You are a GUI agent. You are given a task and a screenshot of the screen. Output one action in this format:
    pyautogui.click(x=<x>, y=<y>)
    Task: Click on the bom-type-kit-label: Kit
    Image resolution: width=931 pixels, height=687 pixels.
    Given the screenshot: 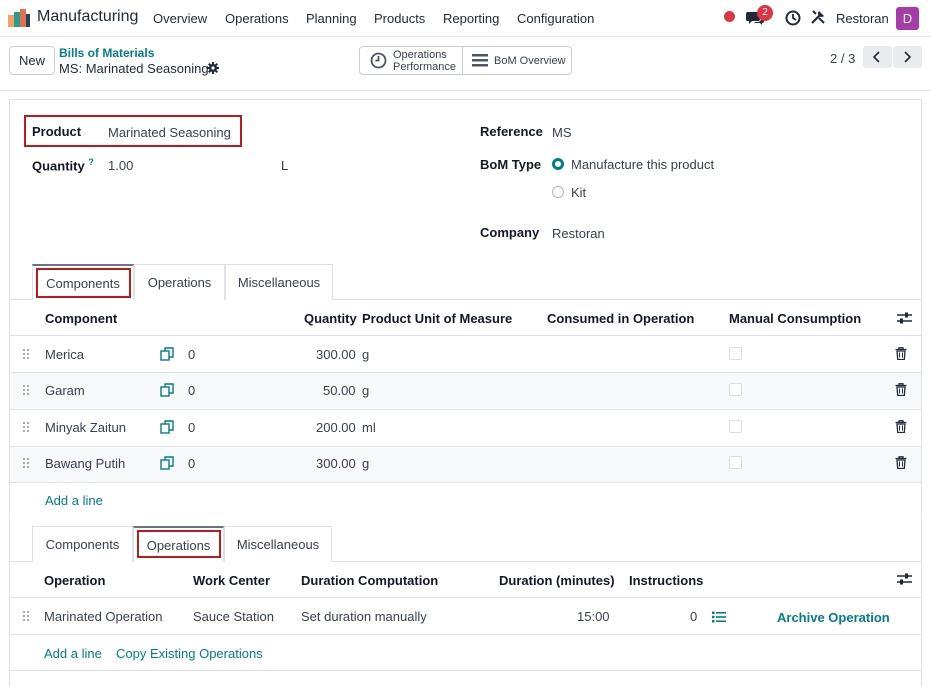 What is the action you would take?
    pyautogui.click(x=578, y=192)
    